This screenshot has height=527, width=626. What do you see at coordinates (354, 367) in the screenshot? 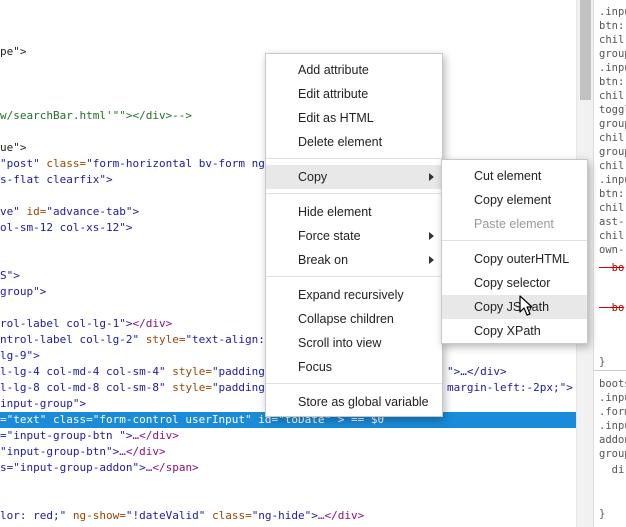
I see `menu-focus: Focus` at bounding box center [354, 367].